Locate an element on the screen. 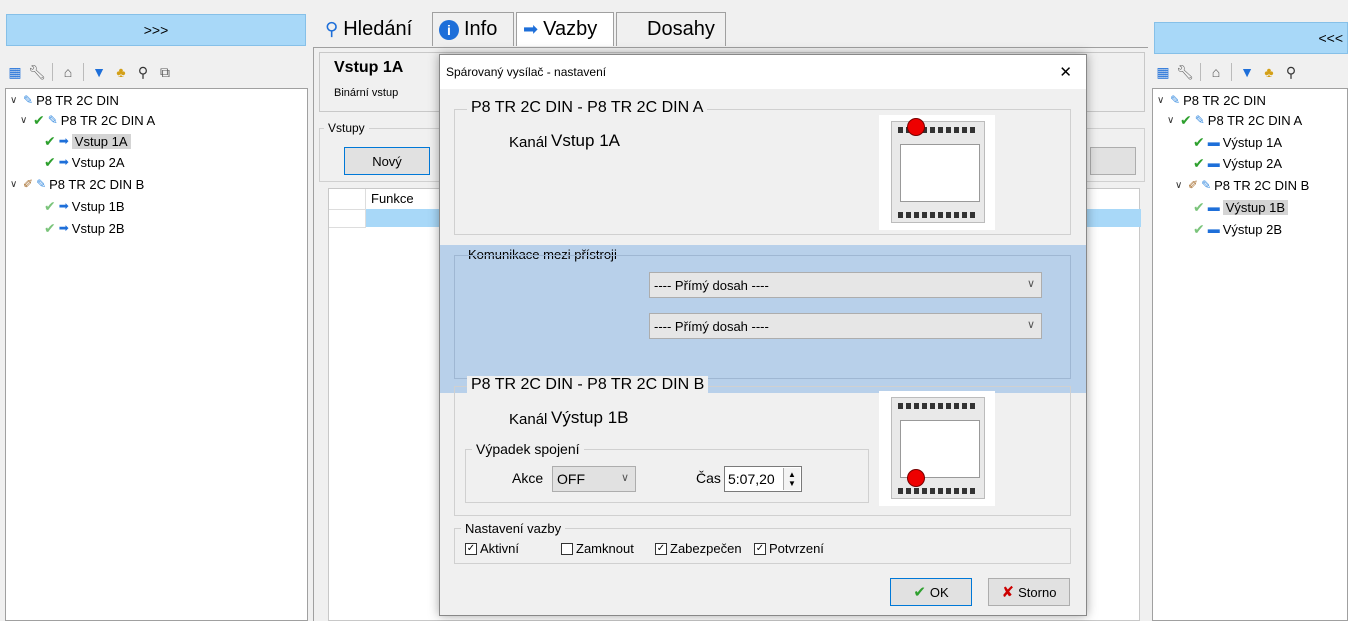 The image size is (1348, 621). collapse-left-button: >>> is located at coordinates (156, 30).